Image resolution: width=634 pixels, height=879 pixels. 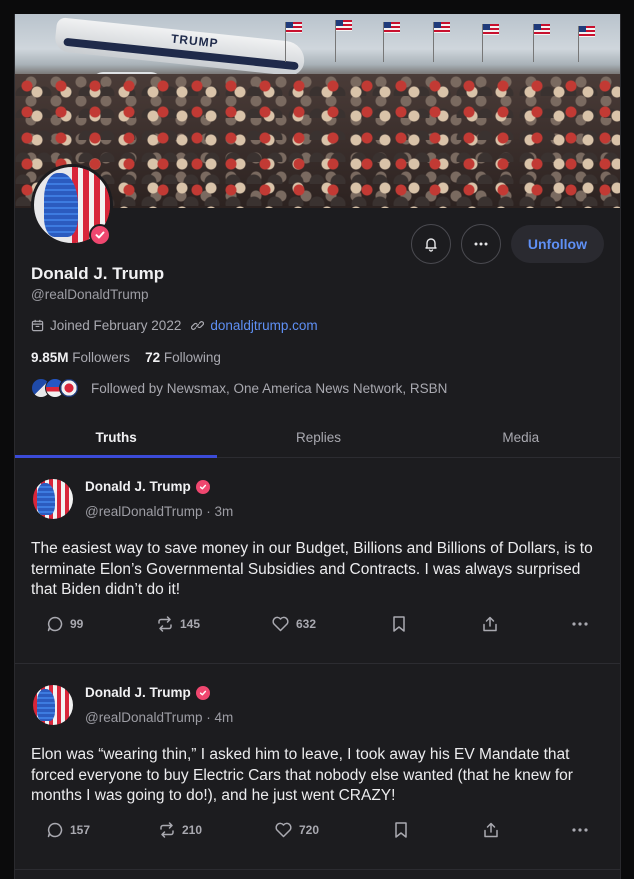 I want to click on tab-media: Media, so click(x=520, y=437).